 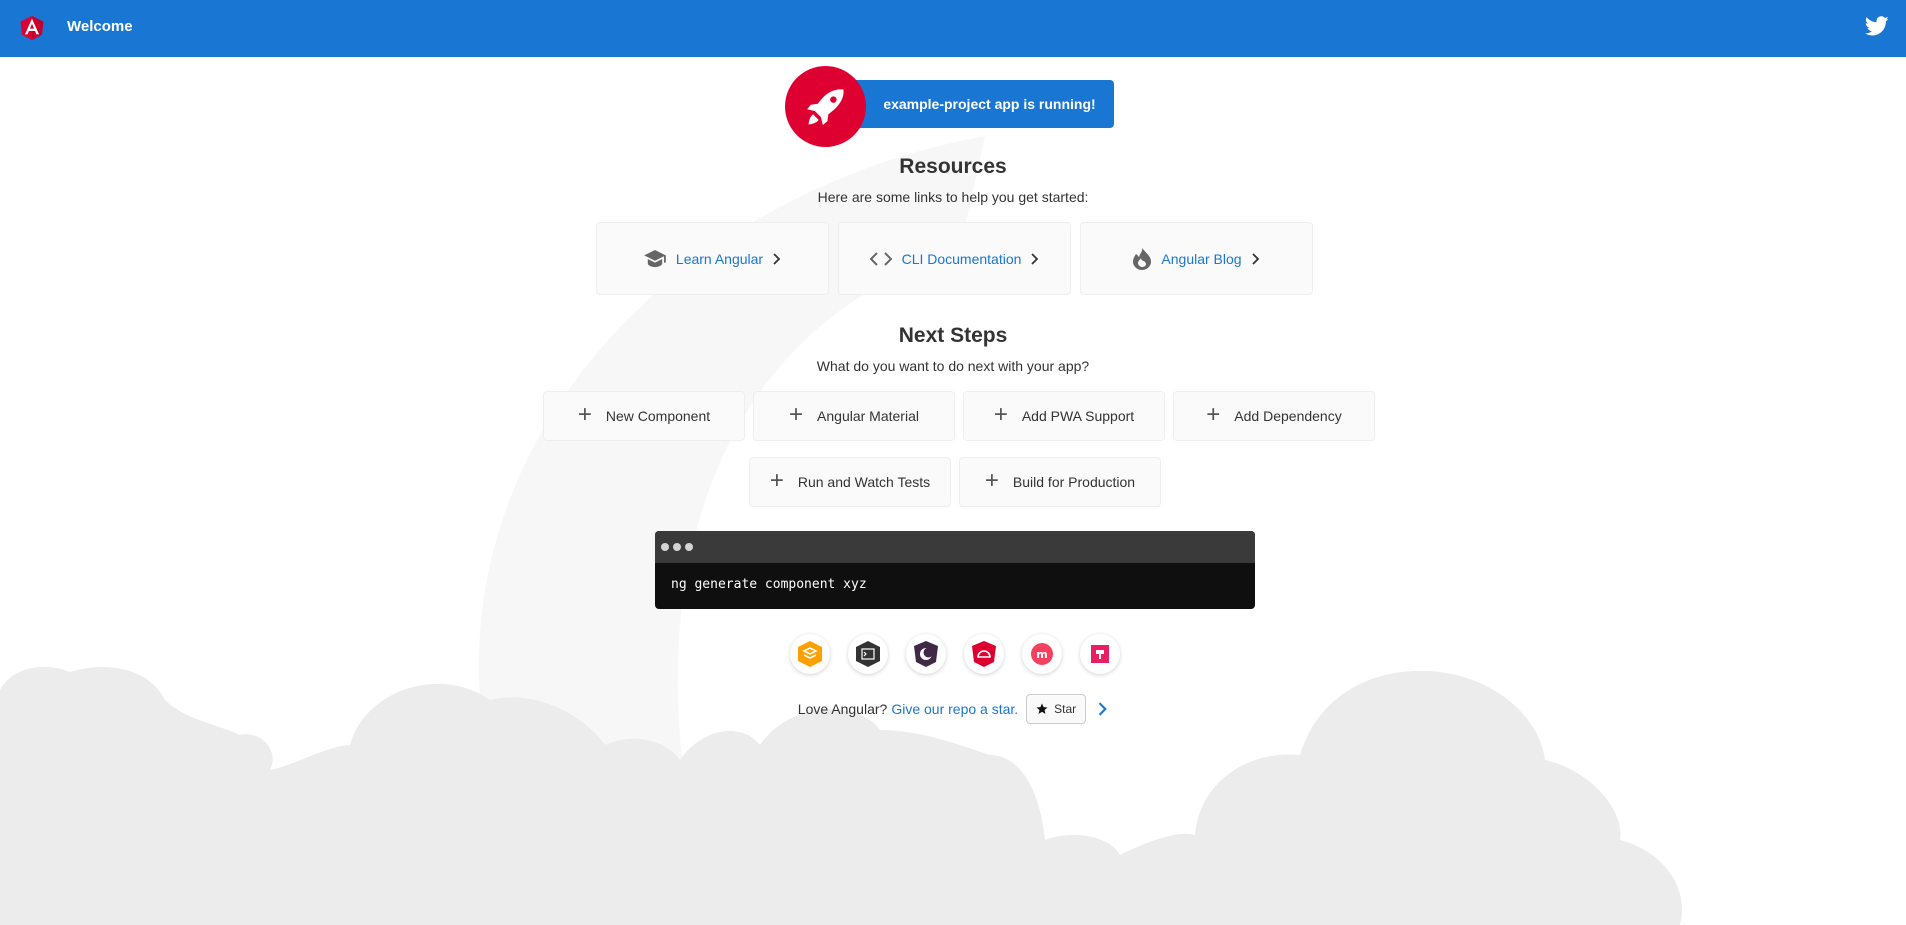 I want to click on terminal-link, so click(x=868, y=654).